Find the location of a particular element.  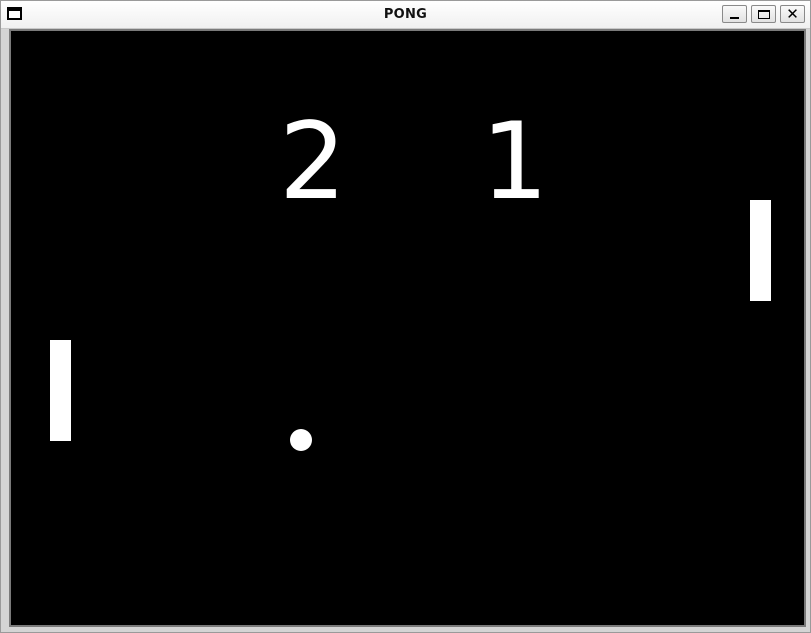

maximize-icon is located at coordinates (763, 14).